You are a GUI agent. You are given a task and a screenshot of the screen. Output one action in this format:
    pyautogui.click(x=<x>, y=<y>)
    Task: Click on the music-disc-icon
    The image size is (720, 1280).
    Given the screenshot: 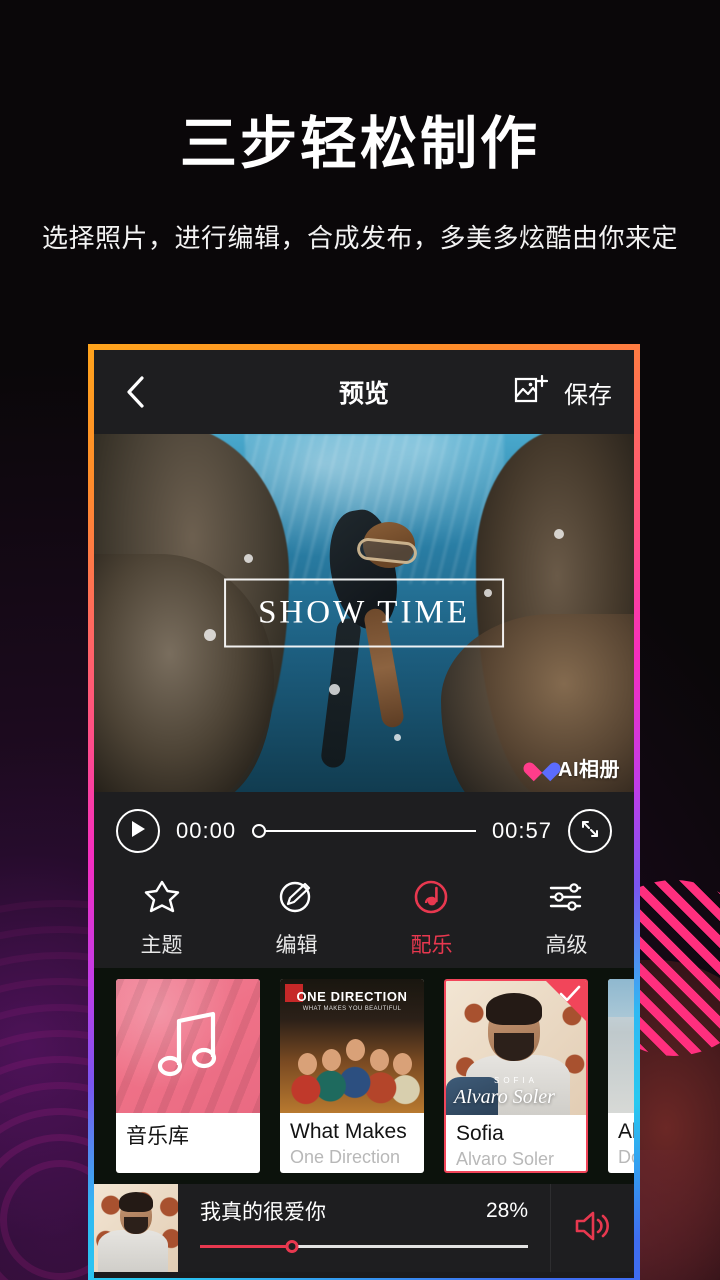 What is the action you would take?
    pyautogui.click(x=432, y=899)
    